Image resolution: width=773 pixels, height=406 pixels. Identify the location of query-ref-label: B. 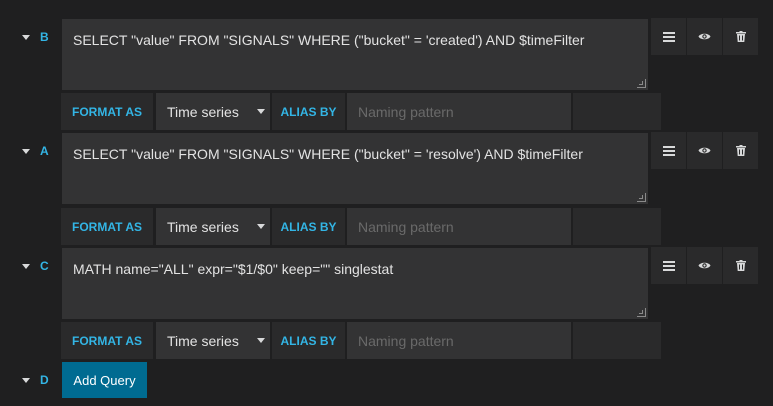
(44, 37).